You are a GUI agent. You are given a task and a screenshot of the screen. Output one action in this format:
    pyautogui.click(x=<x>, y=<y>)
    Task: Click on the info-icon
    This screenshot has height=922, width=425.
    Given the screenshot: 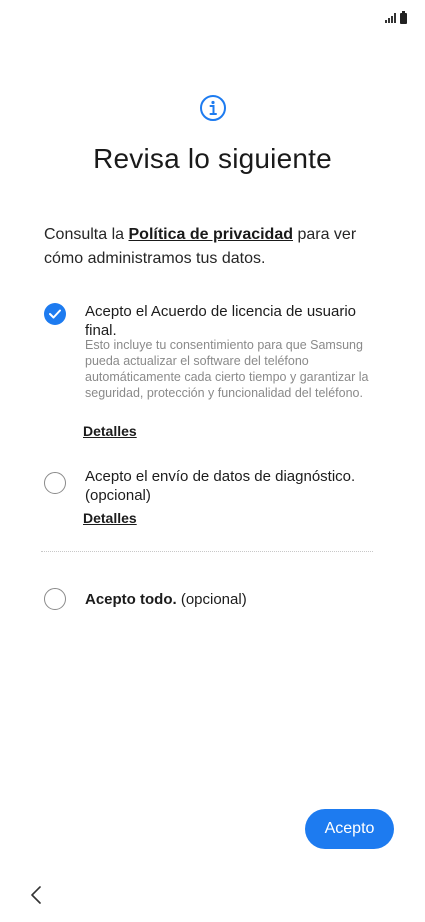 What is the action you would take?
    pyautogui.click(x=213, y=108)
    